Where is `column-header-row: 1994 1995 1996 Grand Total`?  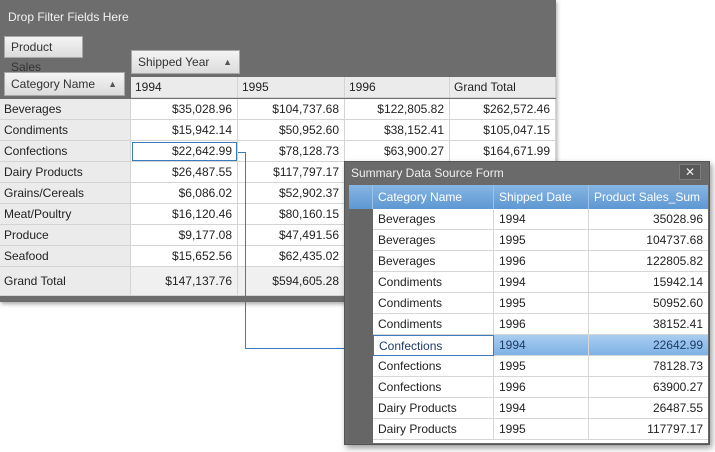
column-header-row: 1994 1995 1996 Grand Total is located at coordinates (278, 87).